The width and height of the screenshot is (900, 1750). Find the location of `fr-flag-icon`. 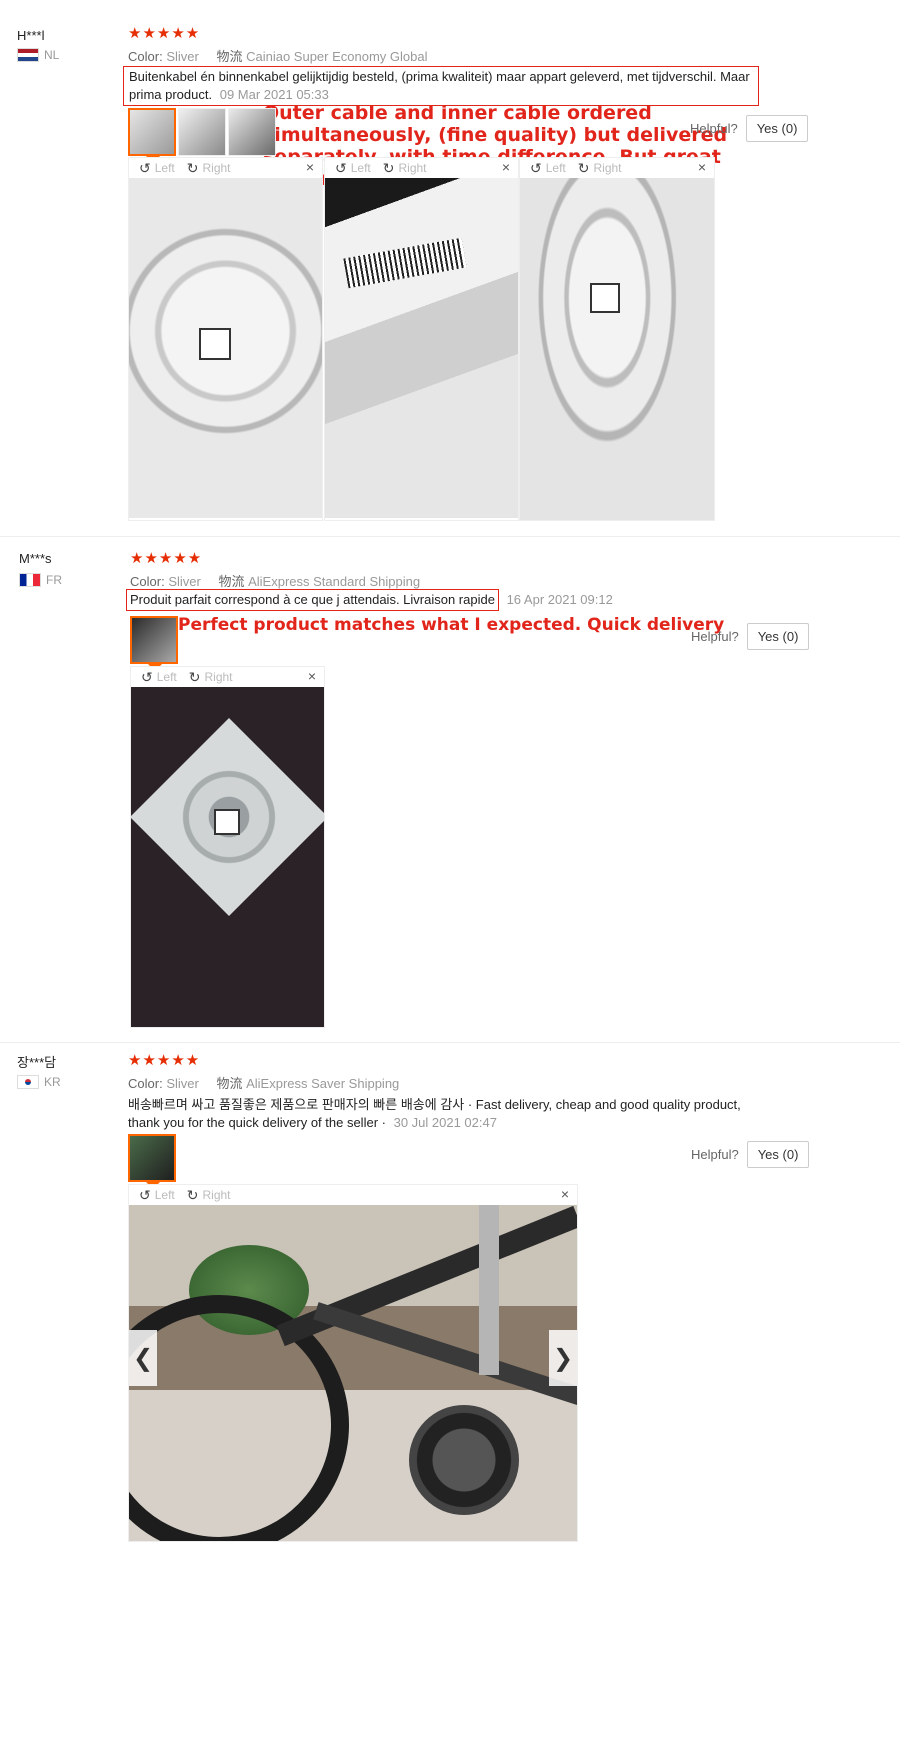

fr-flag-icon is located at coordinates (30, 580).